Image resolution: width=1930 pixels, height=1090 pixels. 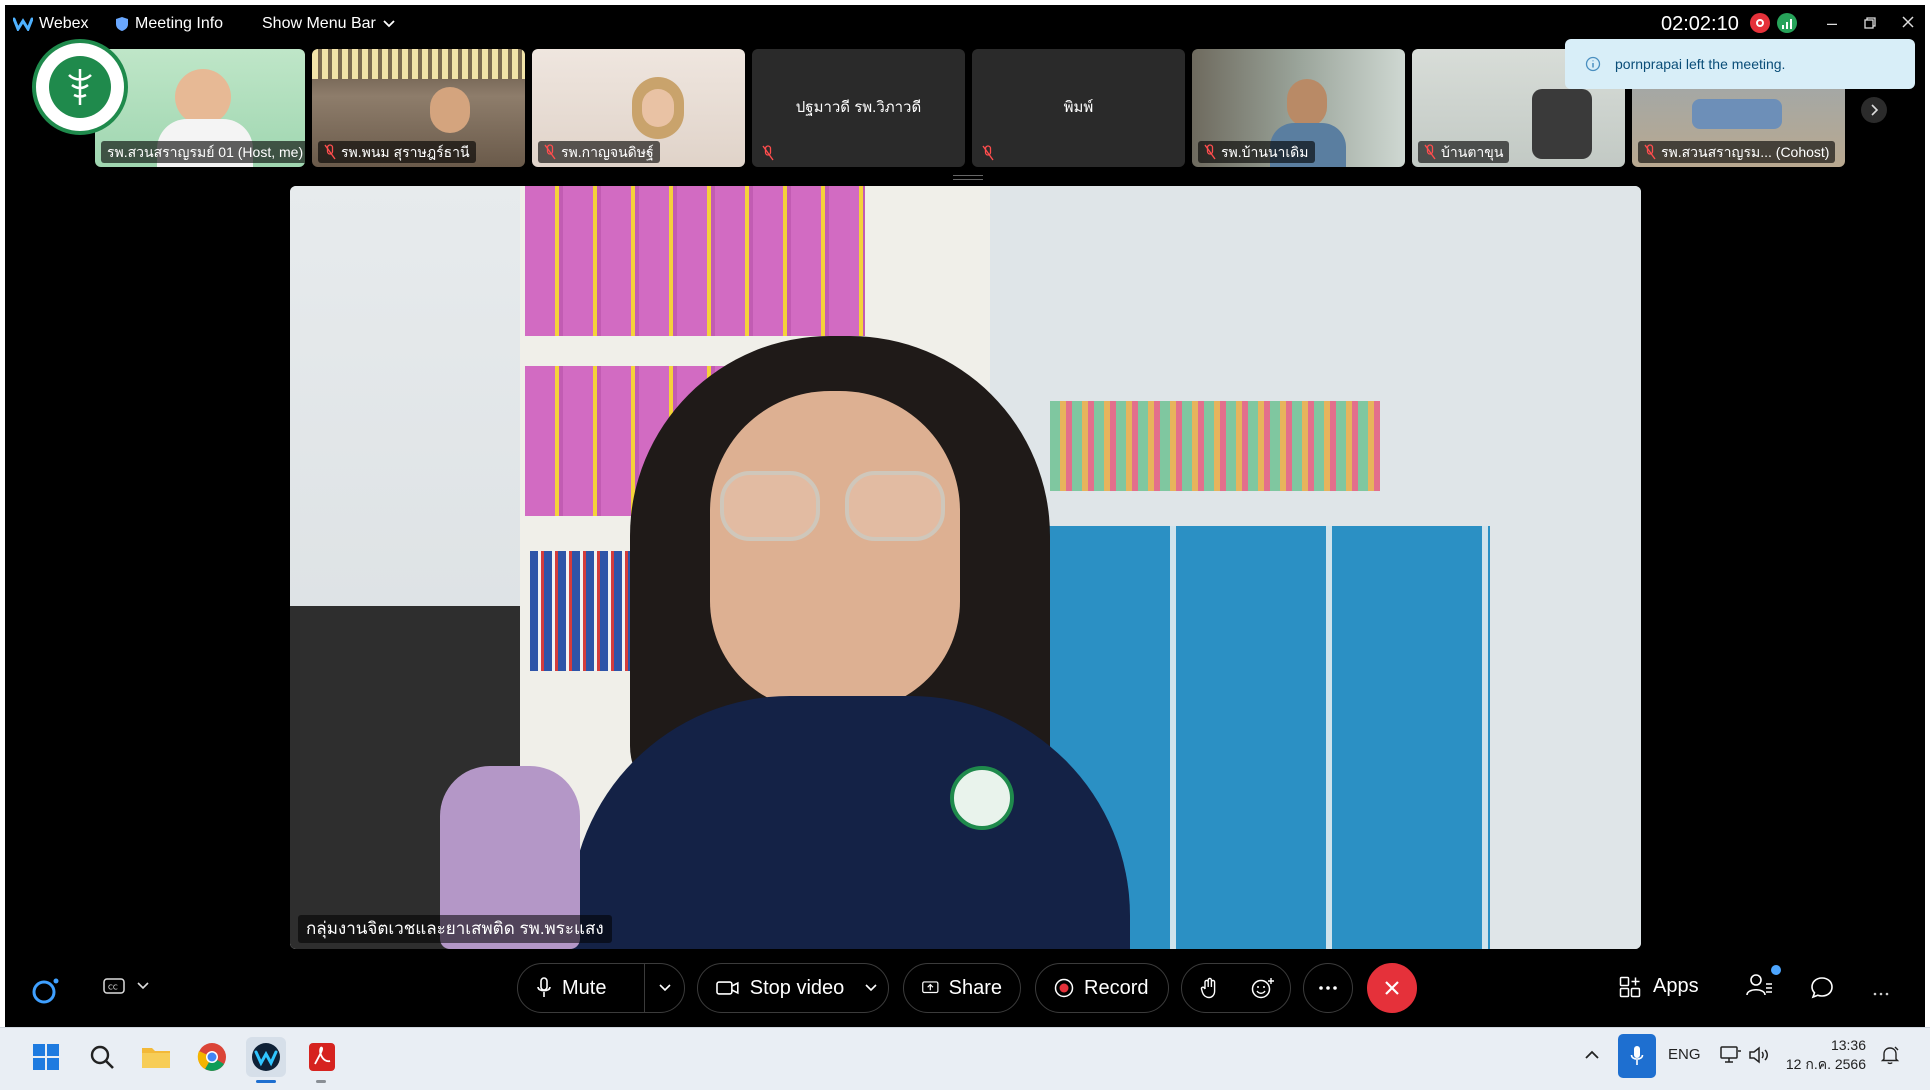 I want to click on participant-name: รพ.สวนสราญรม... (Cohost), so click(x=1745, y=152).